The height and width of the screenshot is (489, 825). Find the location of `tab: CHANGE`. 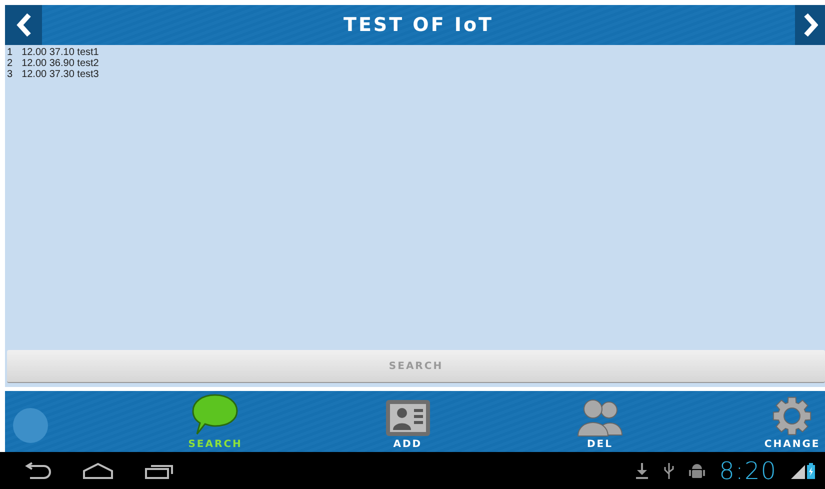

tab: CHANGE is located at coordinates (792, 421).